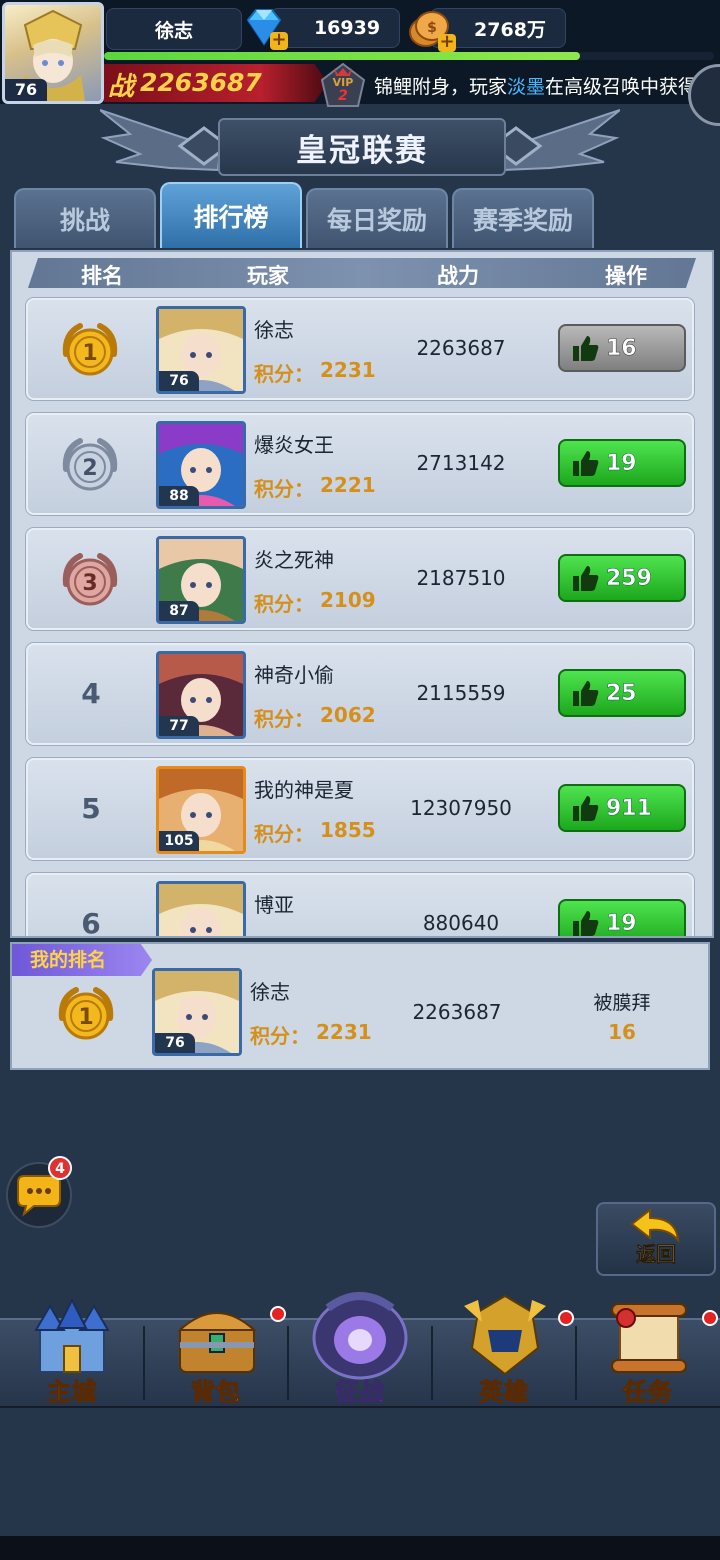 The width and height of the screenshot is (720, 1560). What do you see at coordinates (629, 578) in the screenshot?
I see `like-count: 259` at bounding box center [629, 578].